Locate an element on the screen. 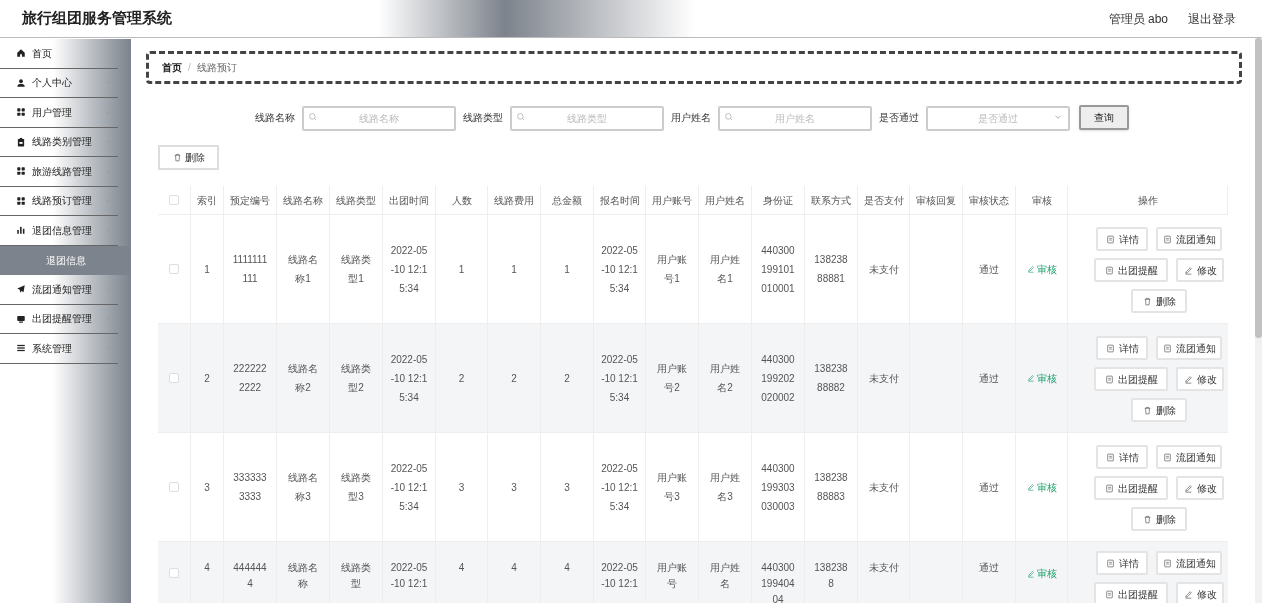  sidebar-item: 线路类别管理 is located at coordinates (59, 142).